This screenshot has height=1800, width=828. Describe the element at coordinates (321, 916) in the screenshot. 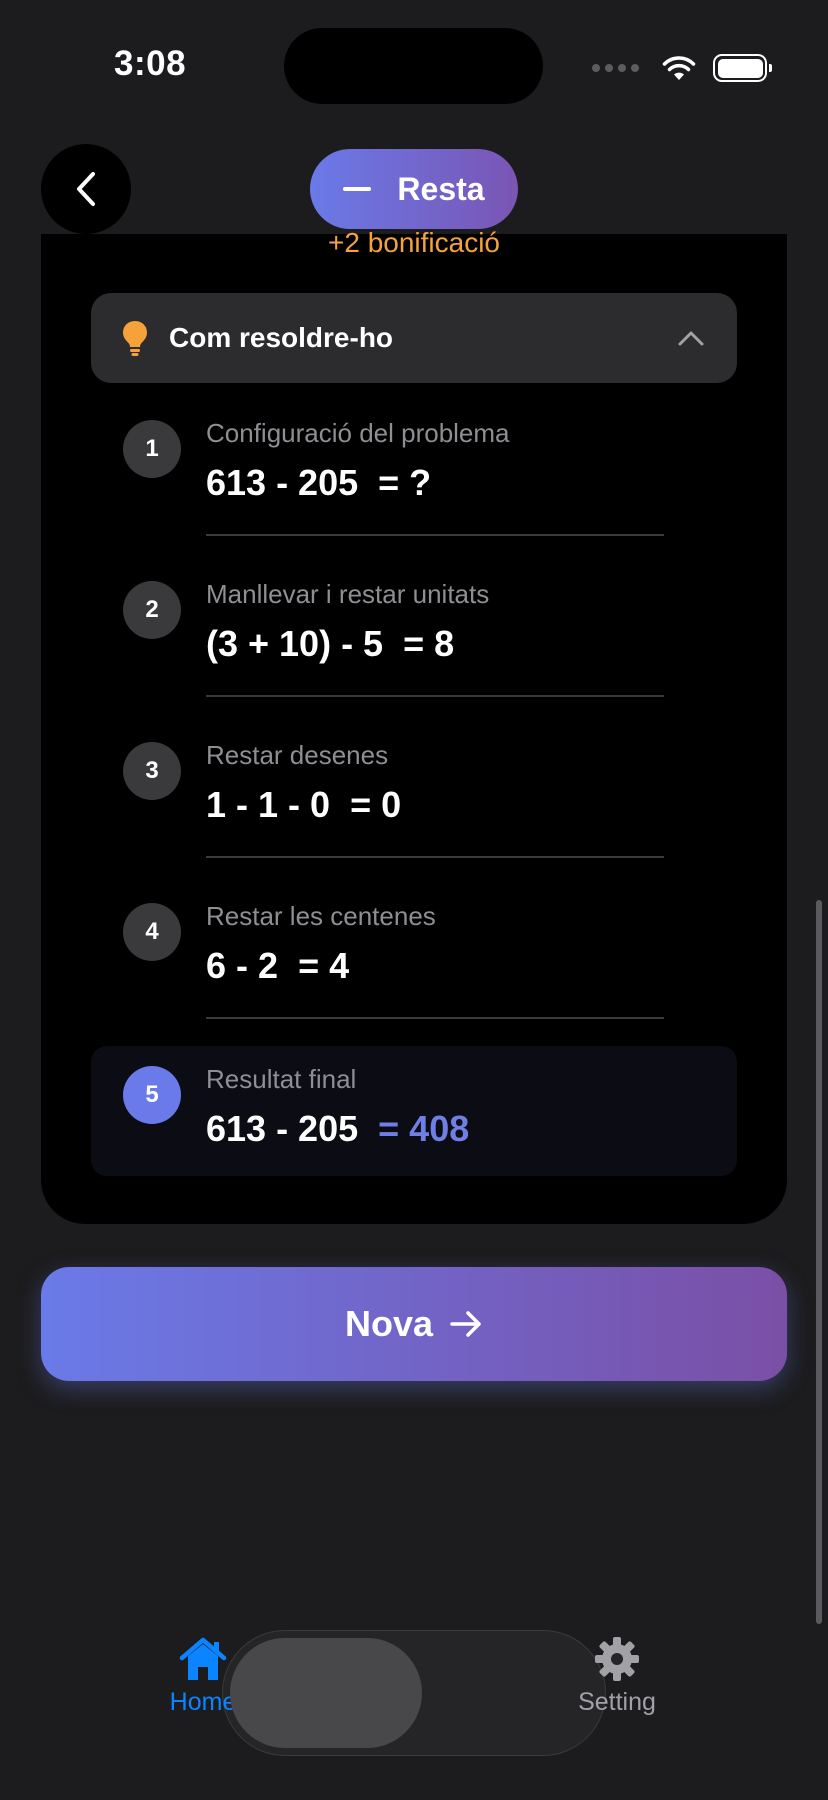

I see `step-label: Restar les centenes` at that location.